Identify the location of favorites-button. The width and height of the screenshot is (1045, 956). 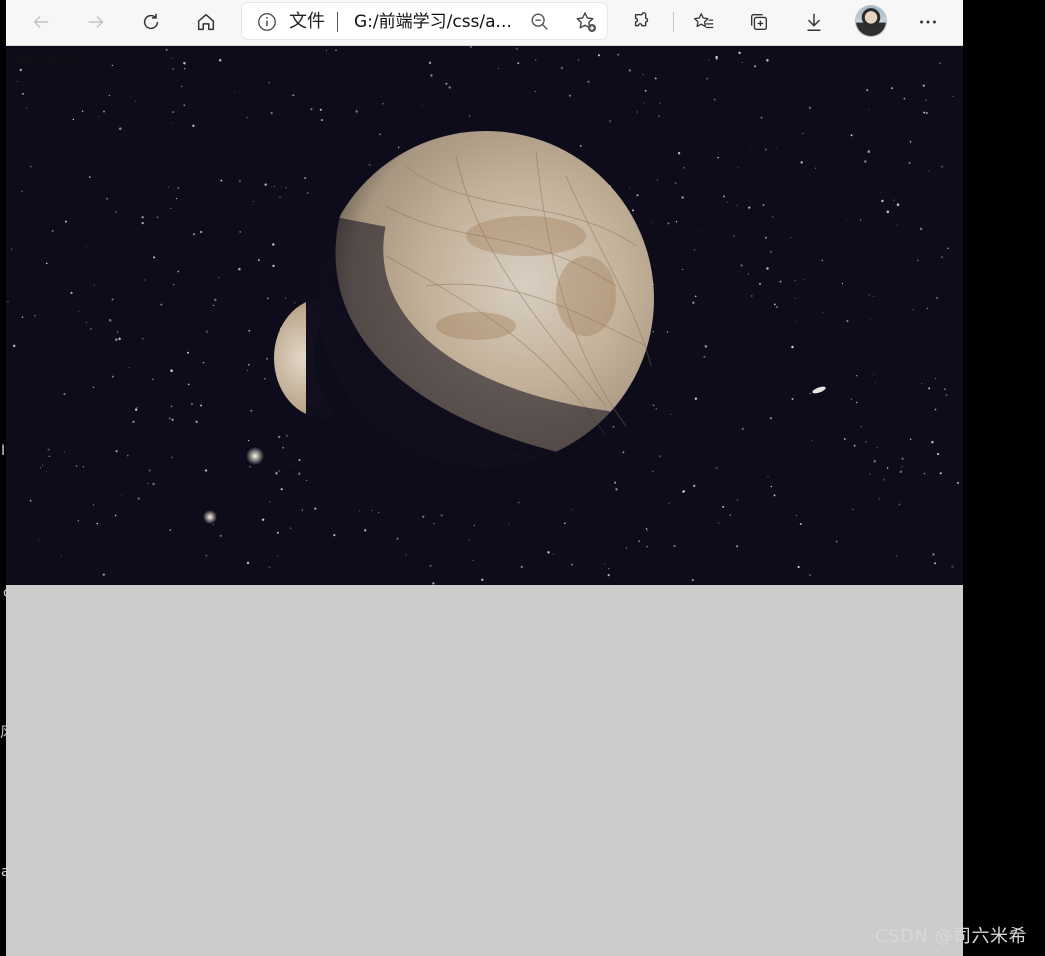
(704, 22).